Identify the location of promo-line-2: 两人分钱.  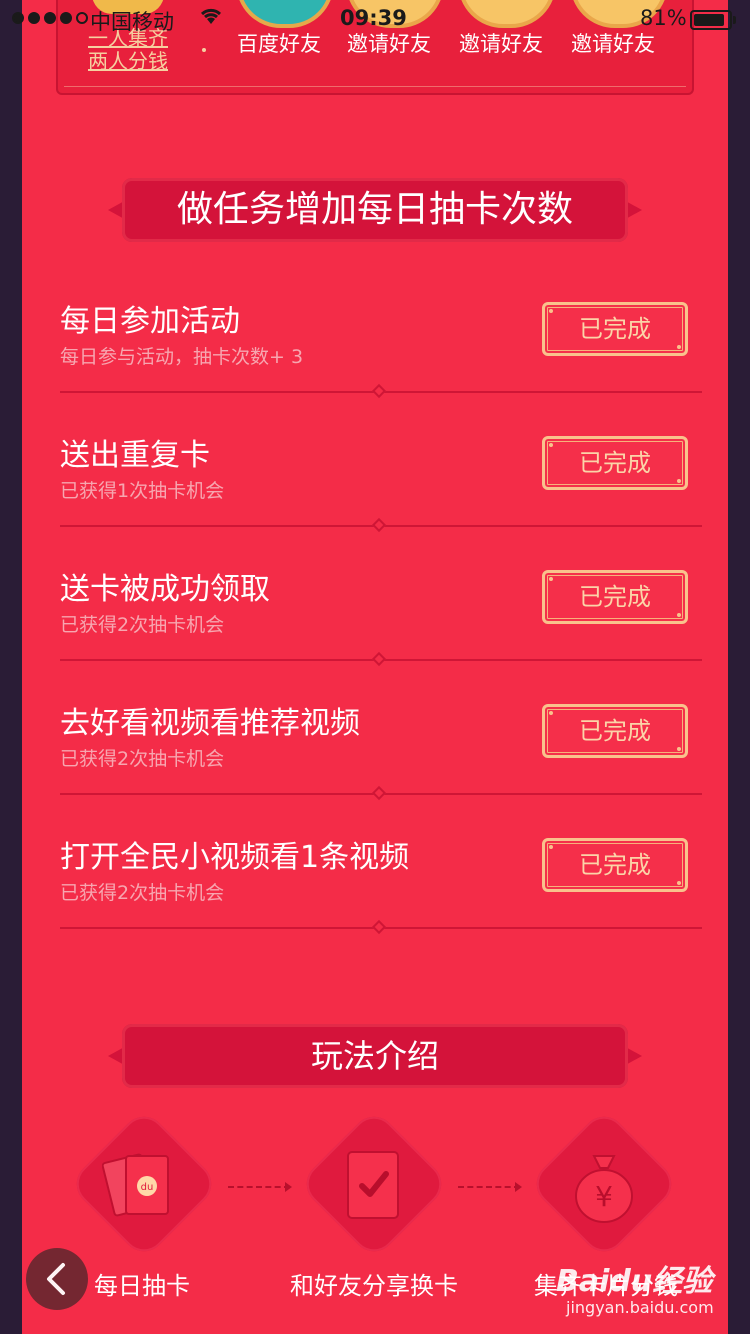
(128, 59).